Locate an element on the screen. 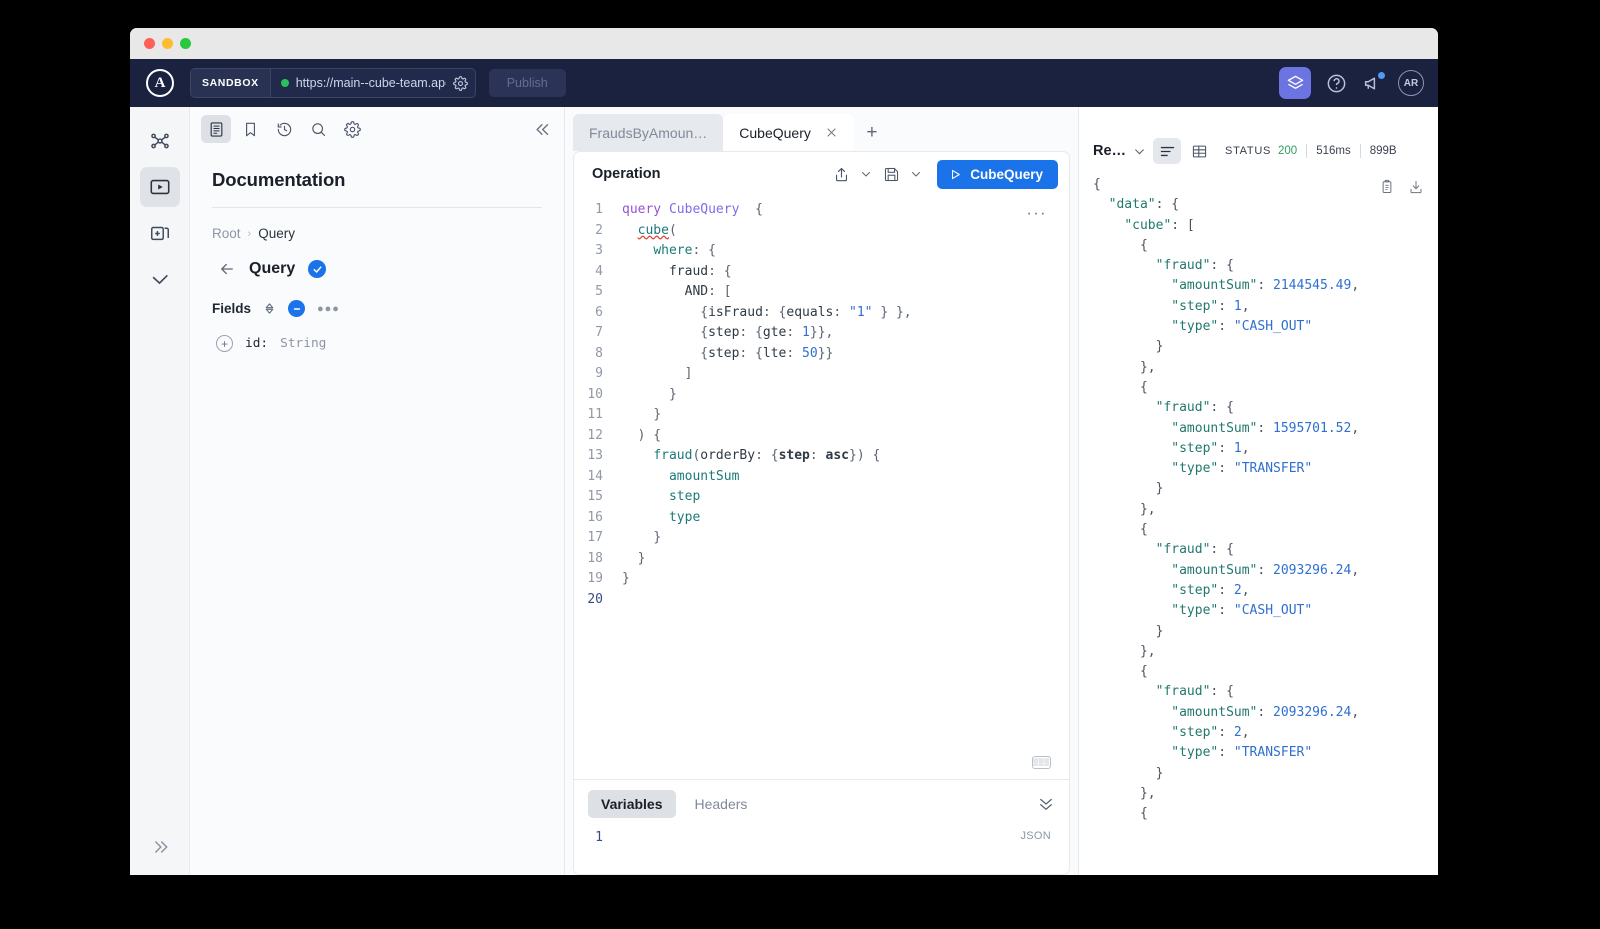  download-icon is located at coordinates (1416, 187).